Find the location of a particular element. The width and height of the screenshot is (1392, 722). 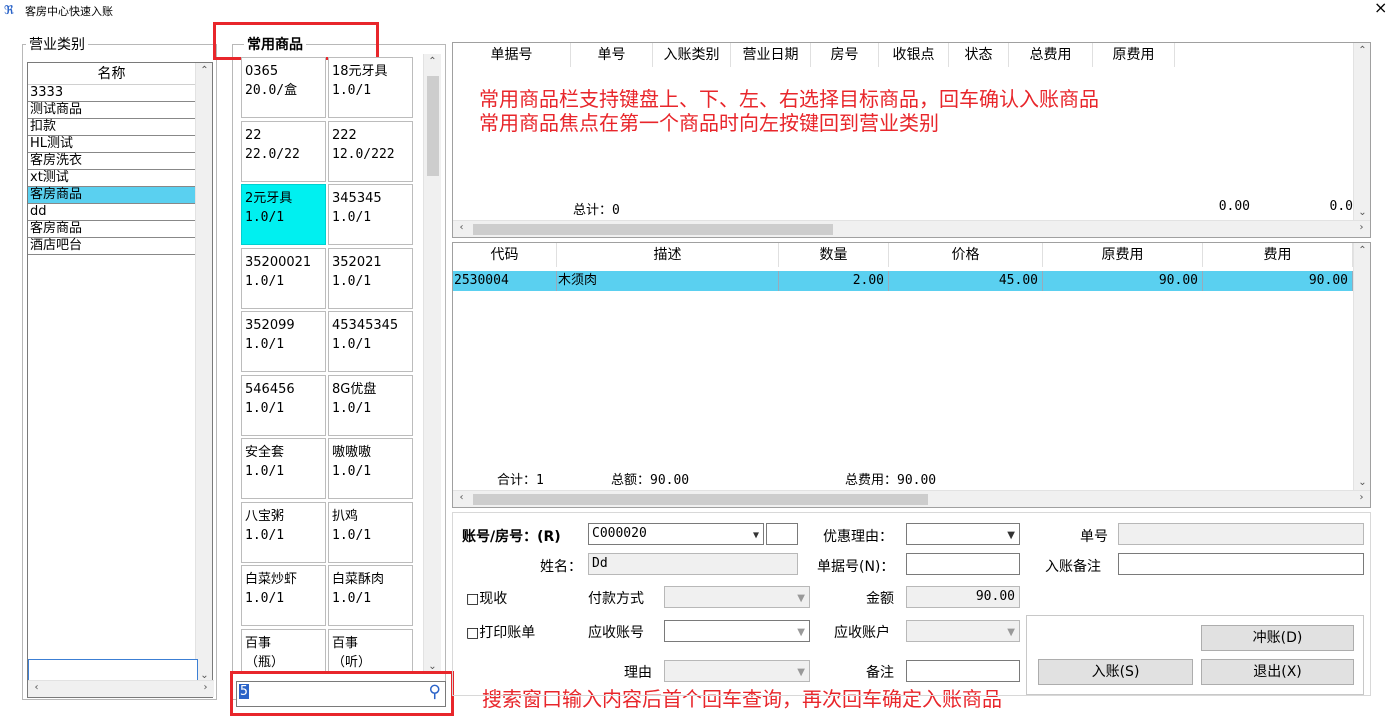

order-field is located at coordinates (1241, 534).